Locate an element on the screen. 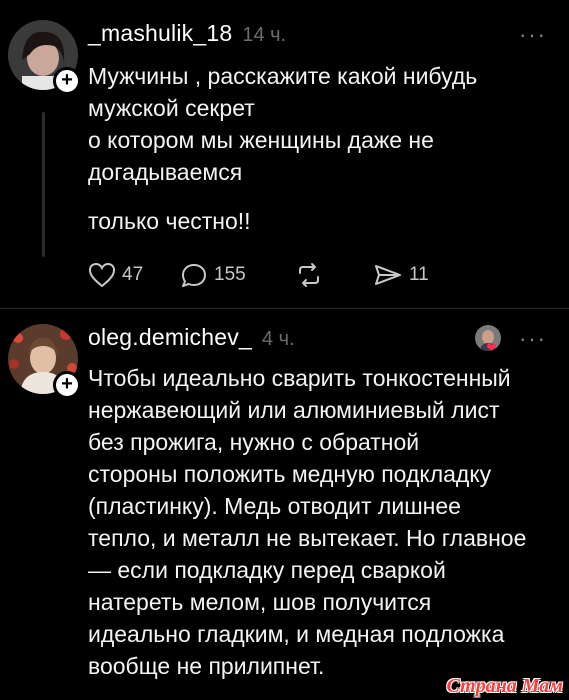 The image size is (569, 700). heart-icon is located at coordinates (102, 275).